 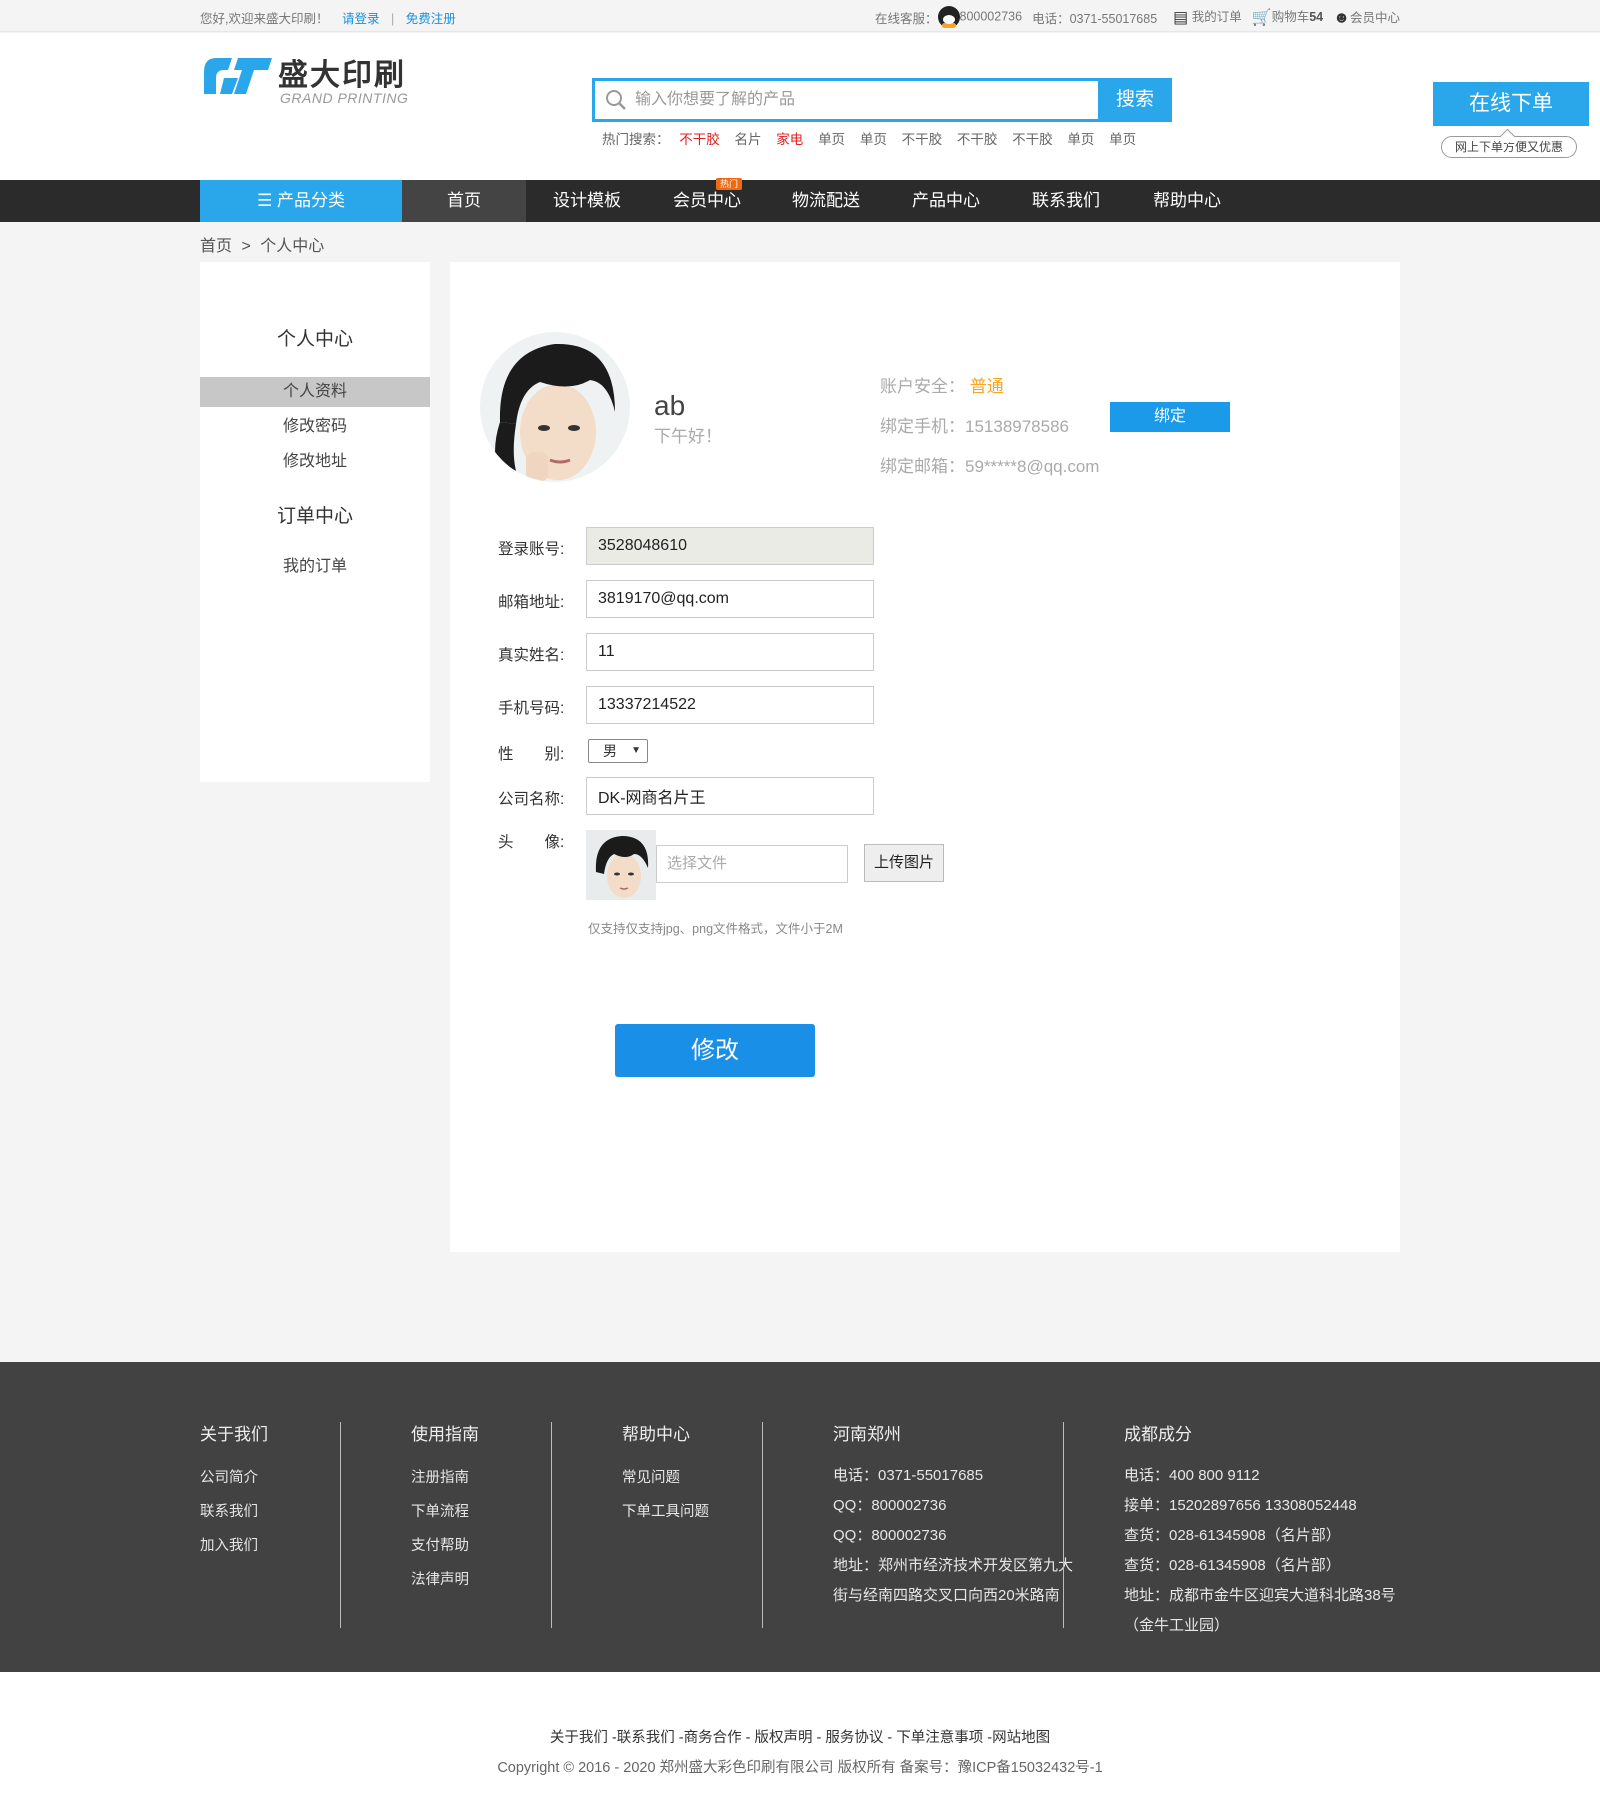 I want to click on logo-text-en: GRAND PRINTING, so click(x=344, y=98).